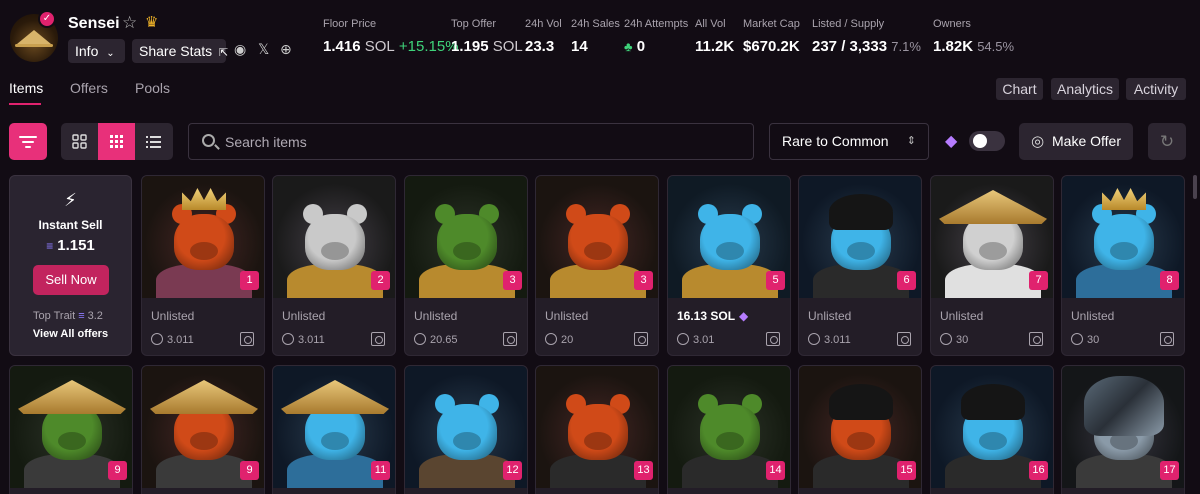 The image size is (1200, 494). I want to click on tab-chart: Chart, so click(1019, 89).